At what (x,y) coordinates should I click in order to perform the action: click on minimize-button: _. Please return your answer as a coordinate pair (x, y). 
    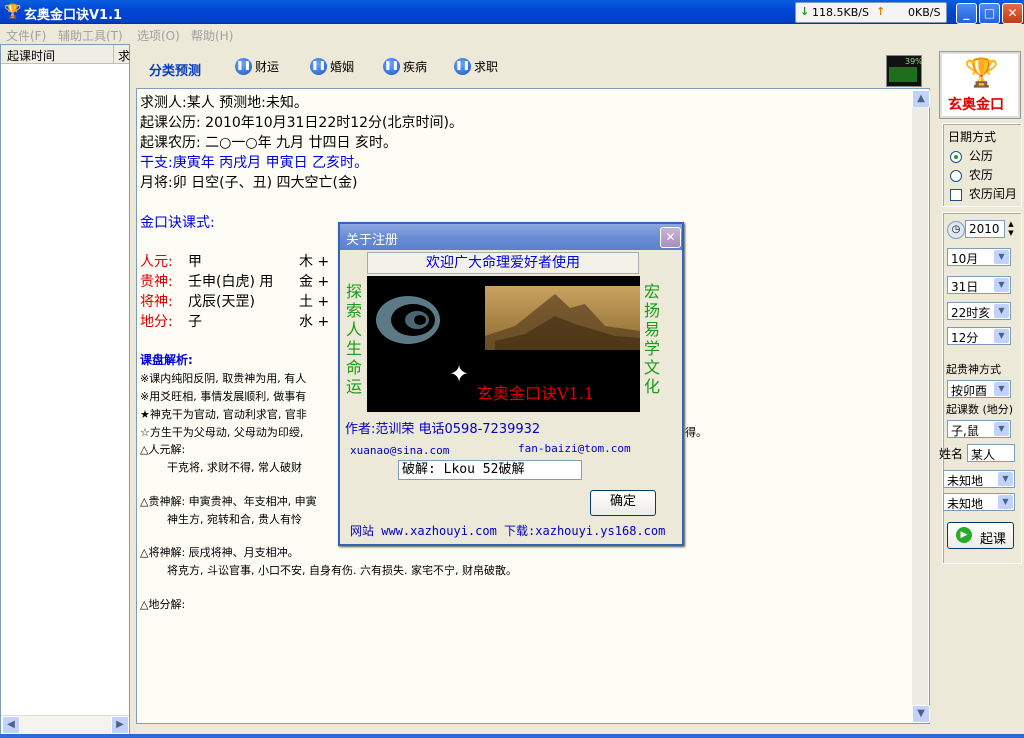
    Looking at the image, I should click on (966, 13).